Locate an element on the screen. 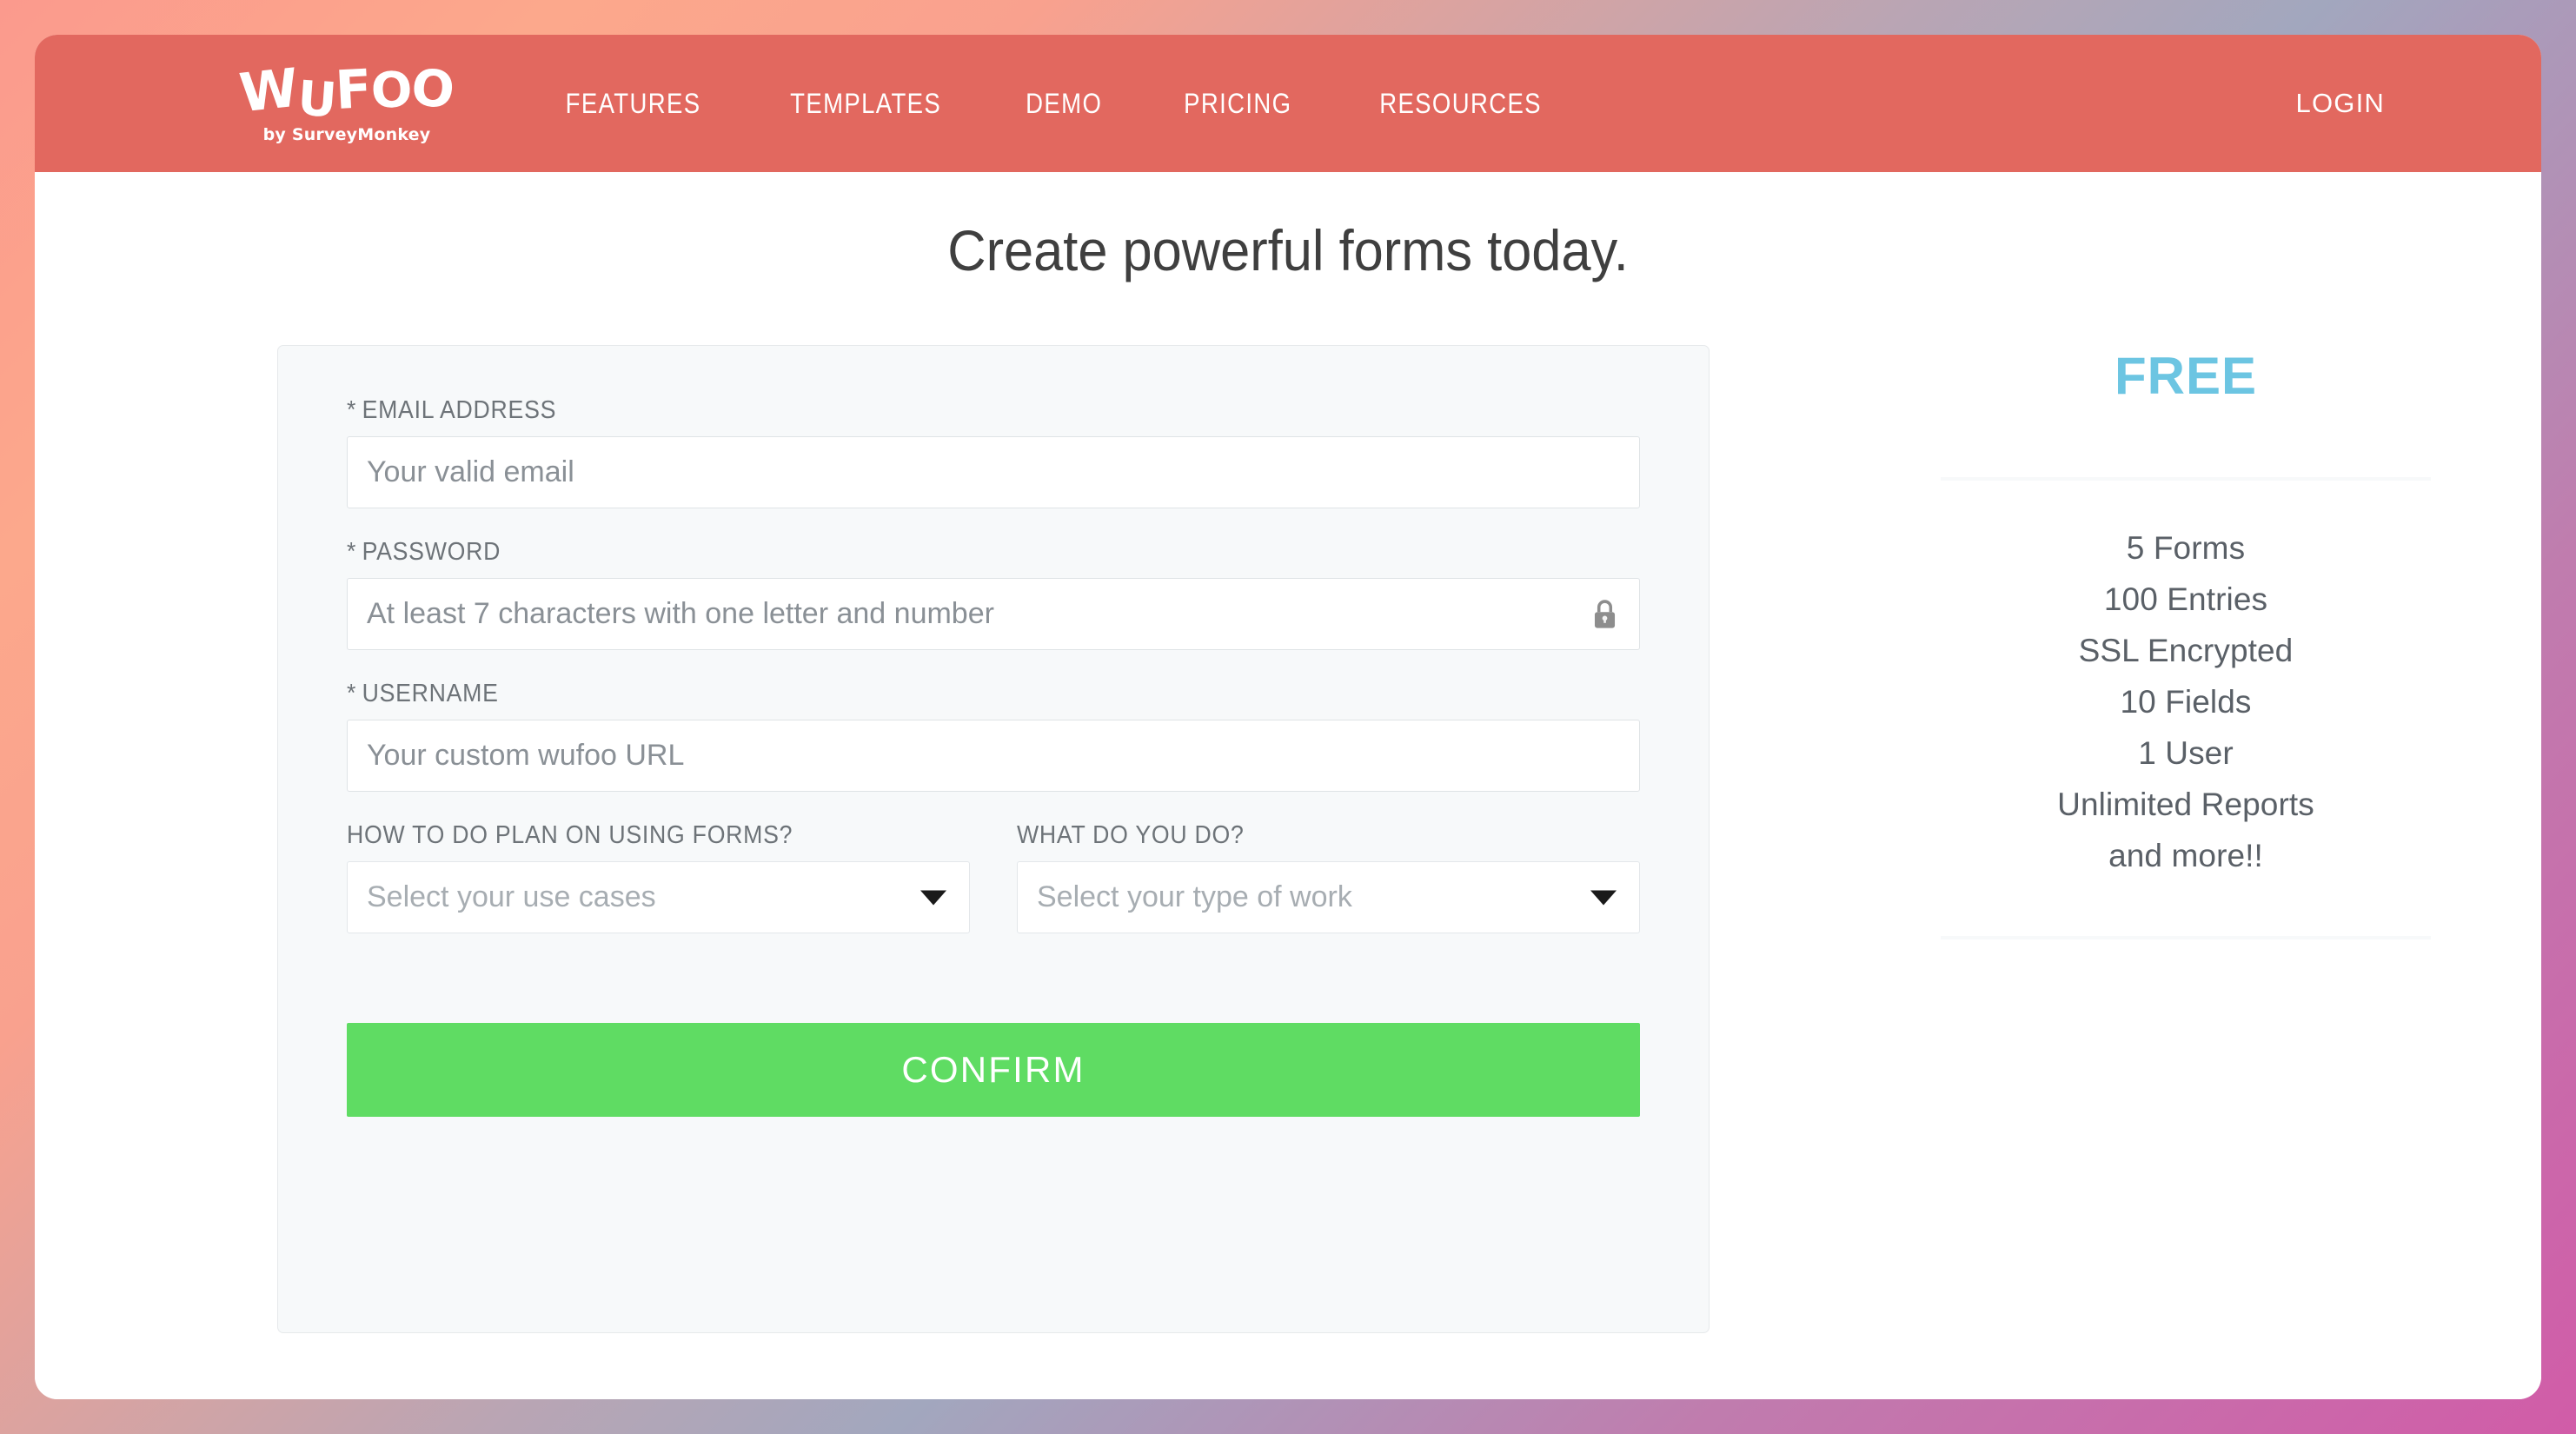 Image resolution: width=2576 pixels, height=1434 pixels. logo-letter-w: W is located at coordinates (268, 90).